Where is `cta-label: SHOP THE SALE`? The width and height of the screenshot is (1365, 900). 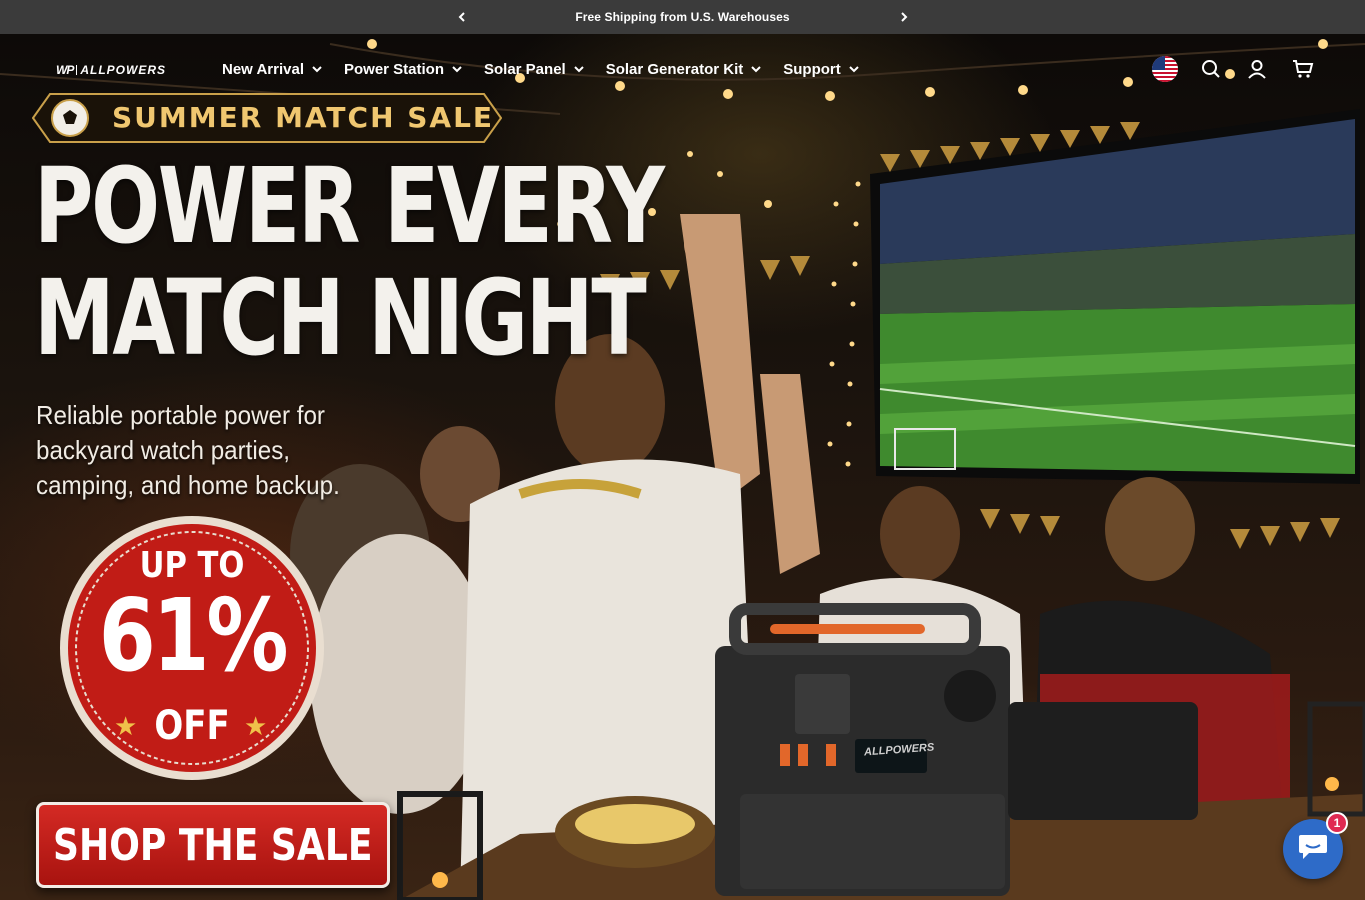 cta-label: SHOP THE SALE is located at coordinates (213, 845).